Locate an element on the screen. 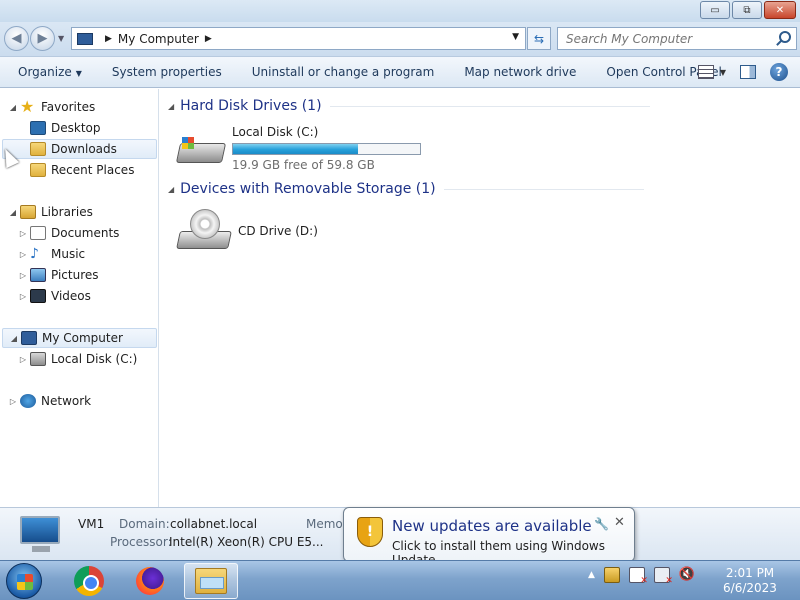 This screenshot has width=800, height=600. documents-icon is located at coordinates (38, 233).